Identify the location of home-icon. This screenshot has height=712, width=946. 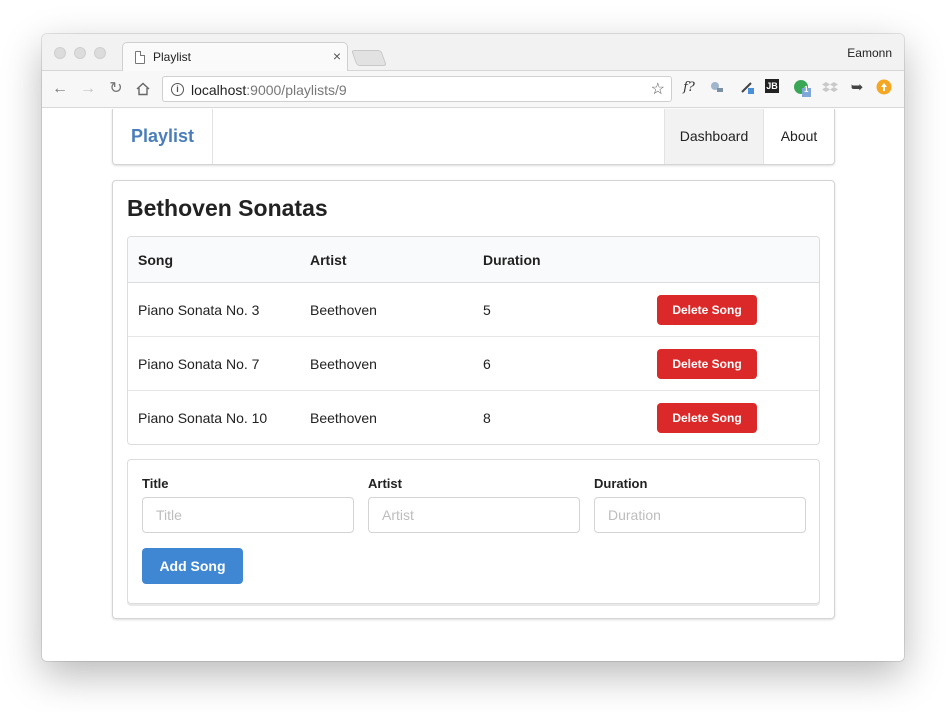
(143, 89).